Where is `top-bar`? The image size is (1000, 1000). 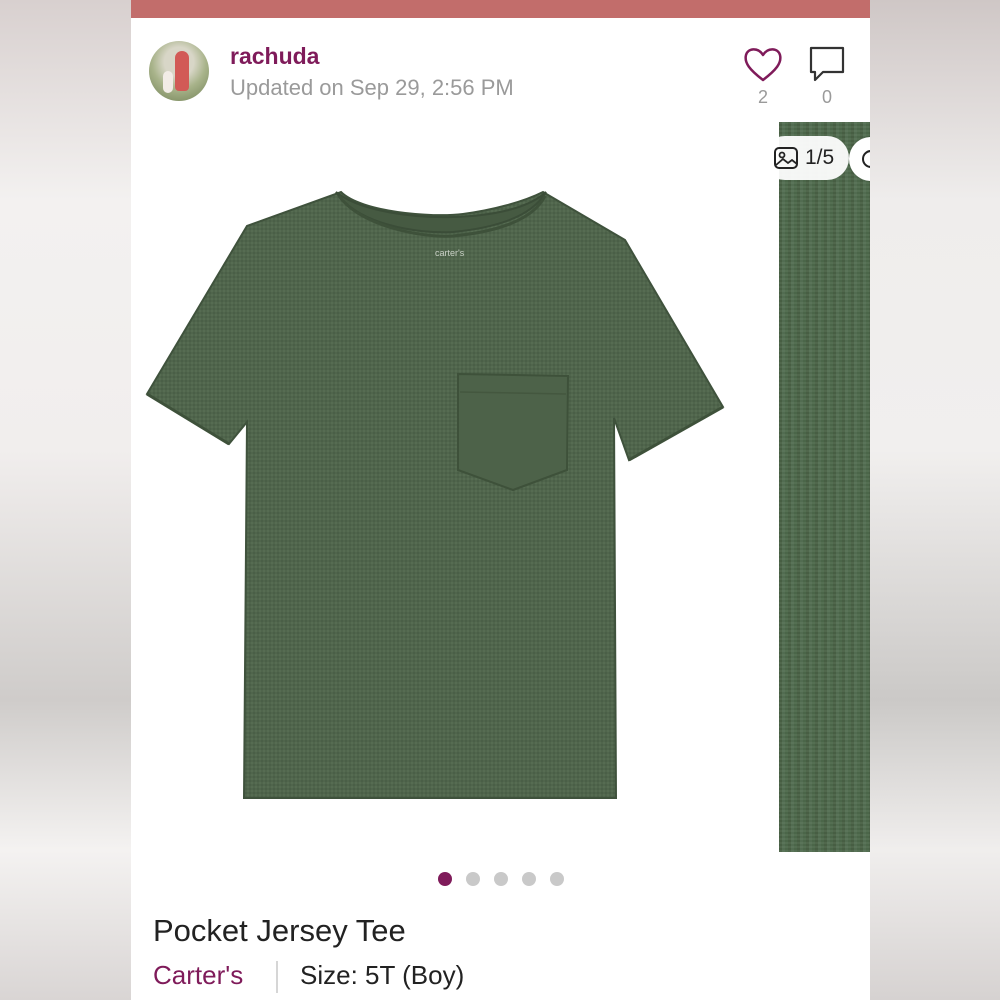
top-bar is located at coordinates (500, 9).